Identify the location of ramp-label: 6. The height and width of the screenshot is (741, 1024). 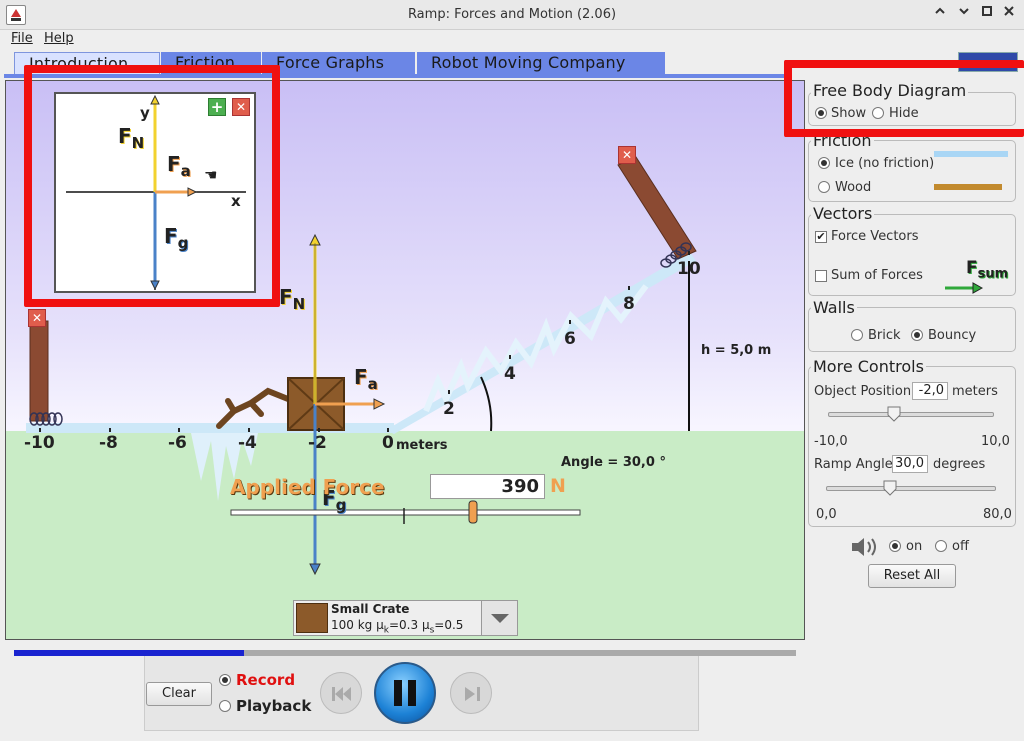
(570, 339).